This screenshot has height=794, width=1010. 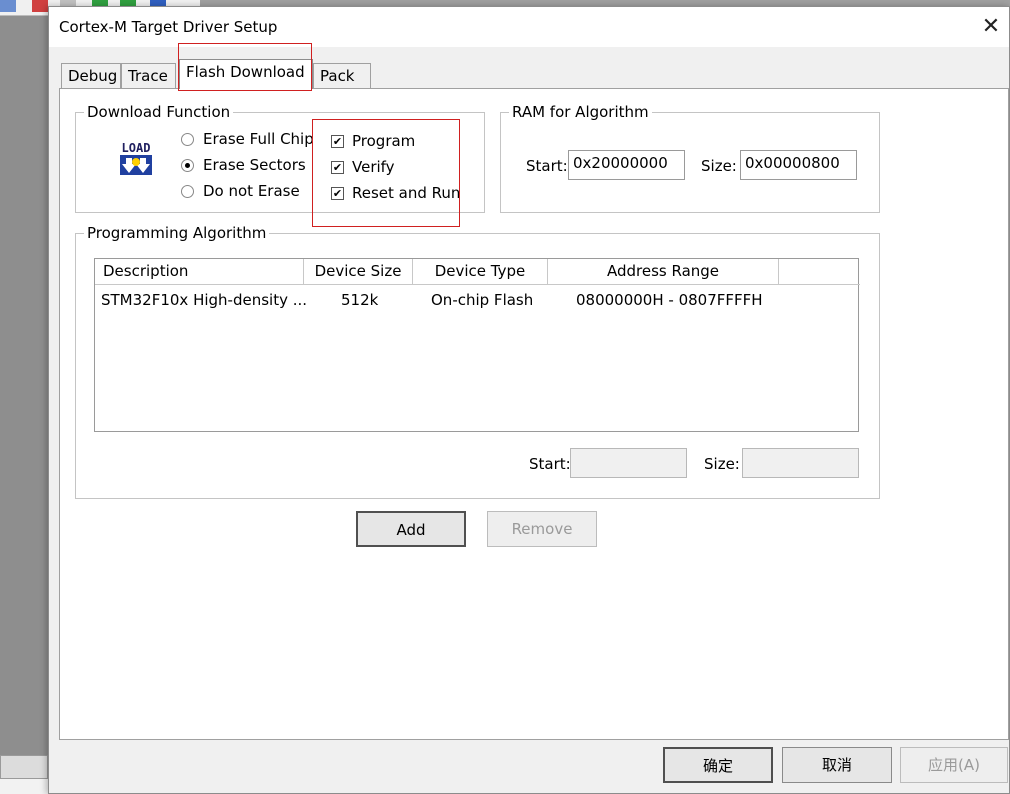 What do you see at coordinates (199, 272) in the screenshot?
I see `column-description: Description` at bounding box center [199, 272].